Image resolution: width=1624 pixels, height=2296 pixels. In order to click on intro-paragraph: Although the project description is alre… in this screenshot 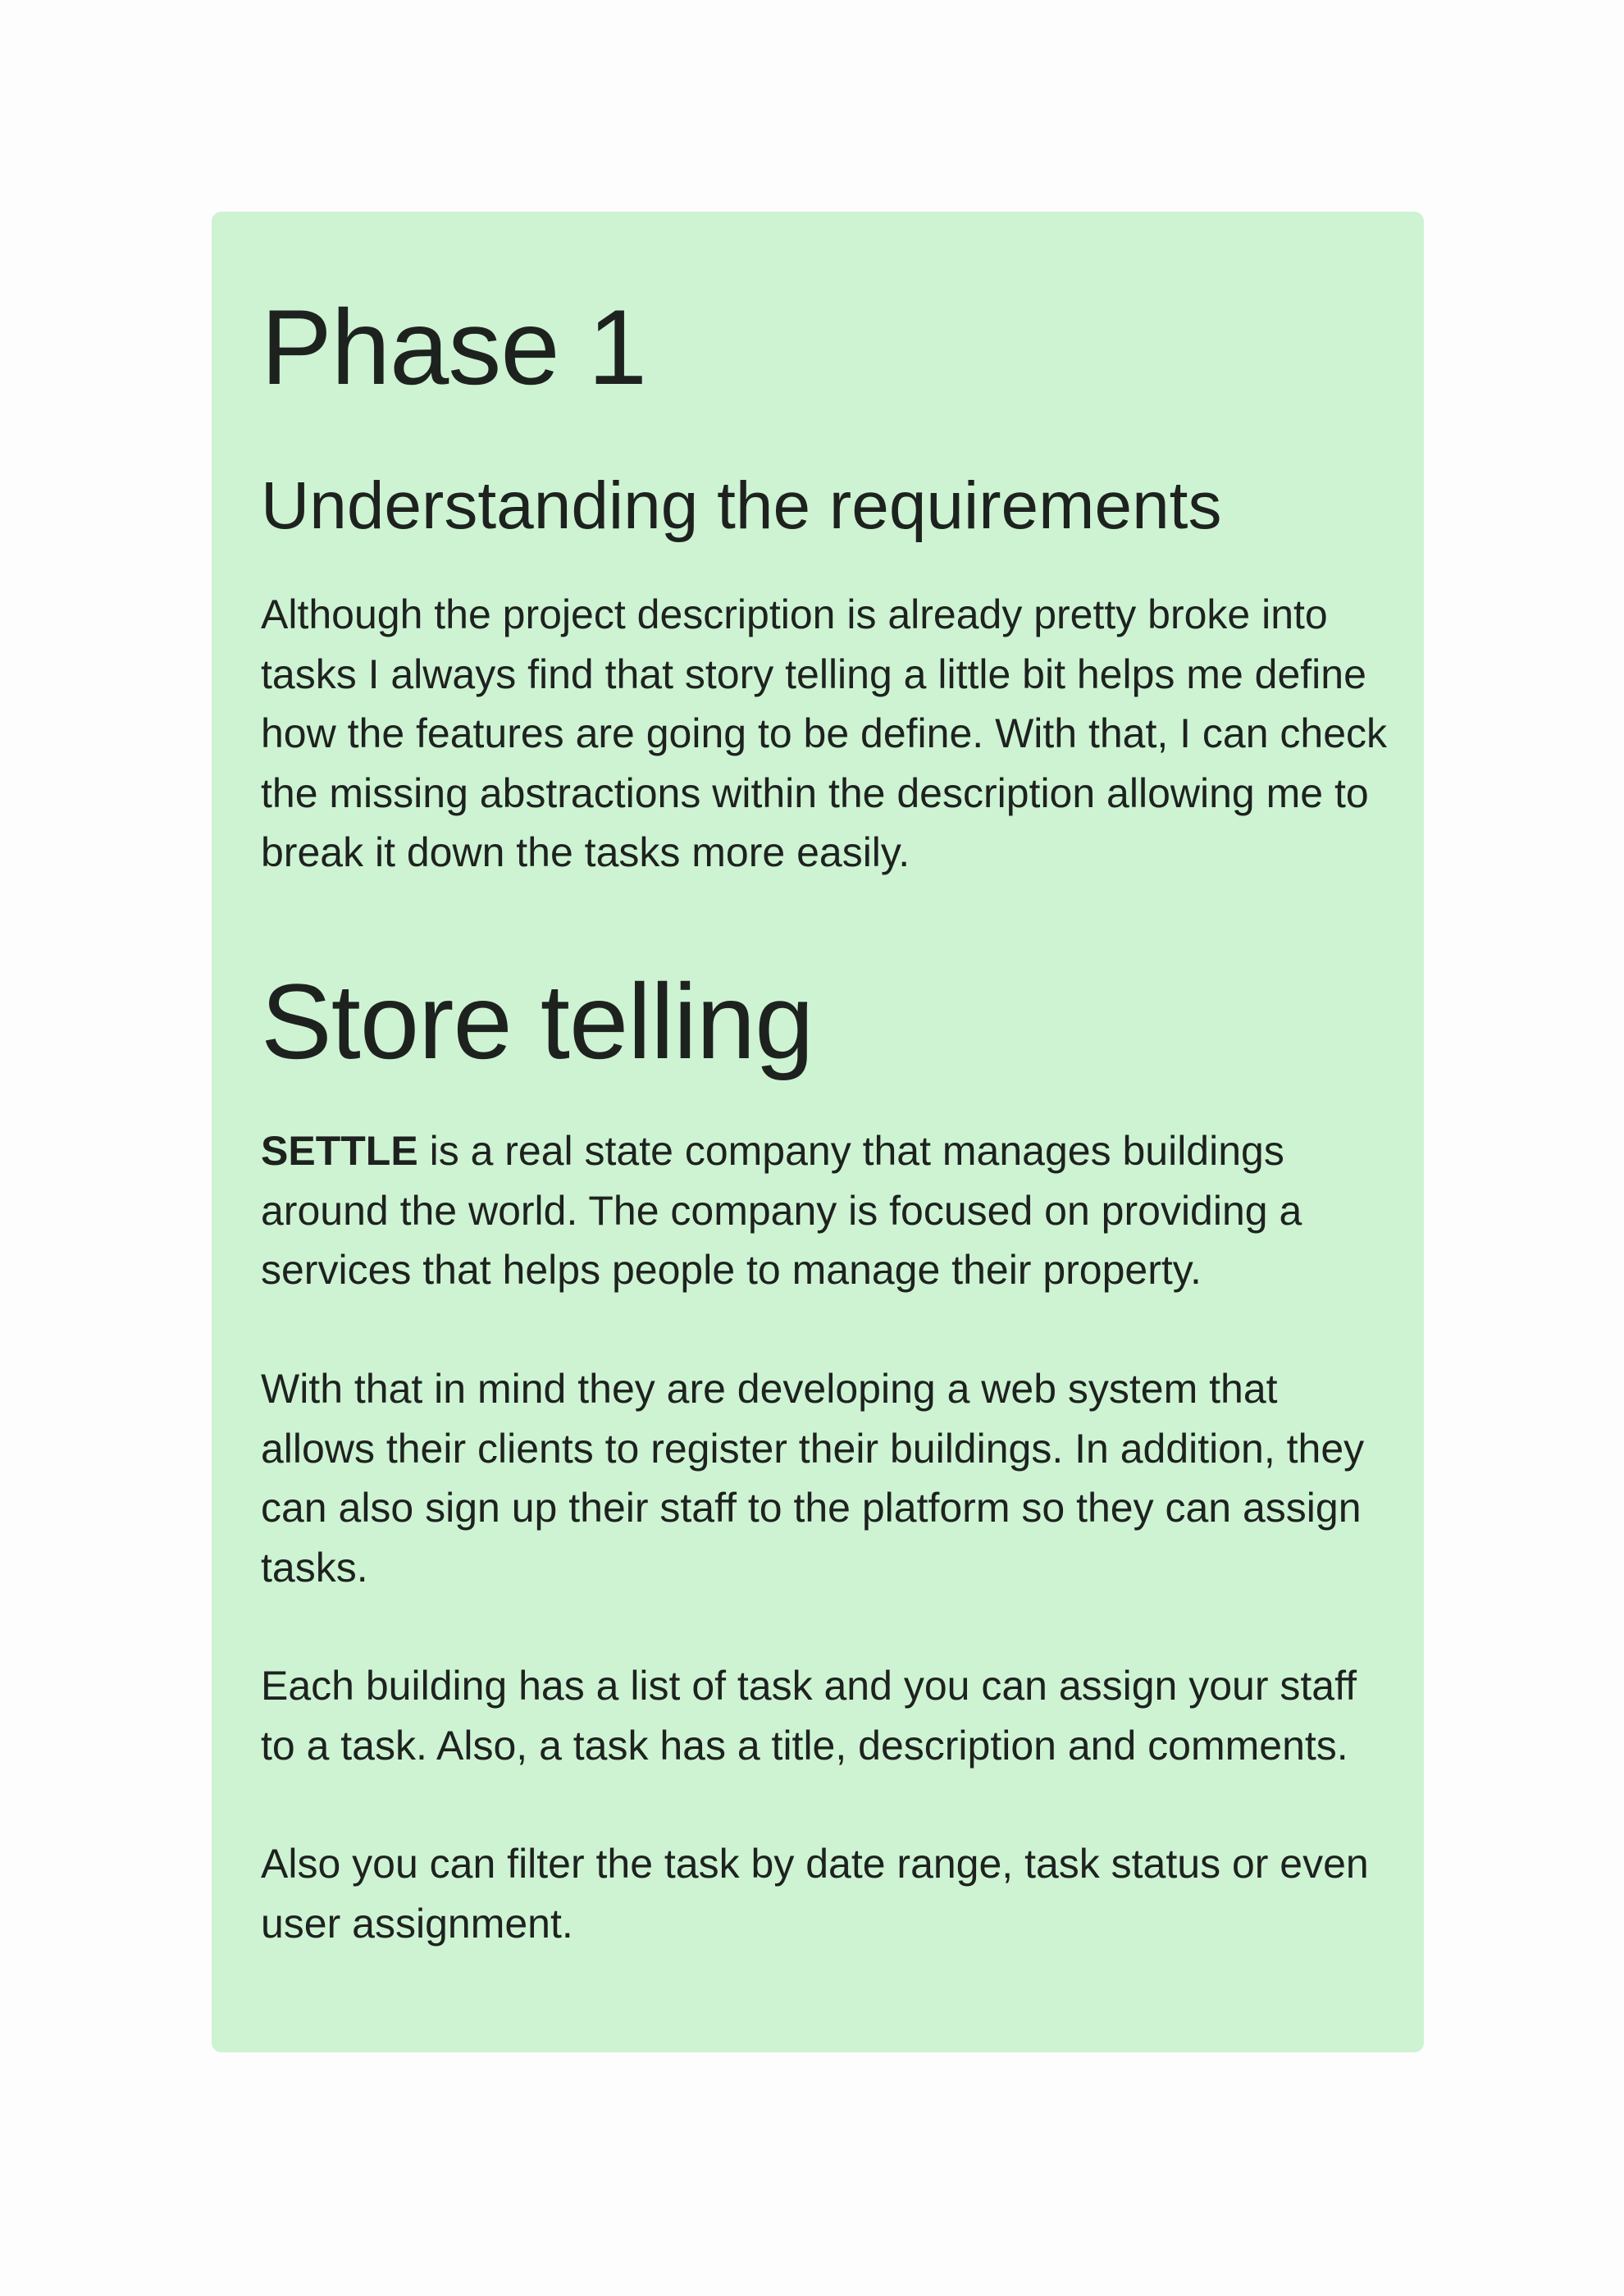, I will do `click(824, 733)`.